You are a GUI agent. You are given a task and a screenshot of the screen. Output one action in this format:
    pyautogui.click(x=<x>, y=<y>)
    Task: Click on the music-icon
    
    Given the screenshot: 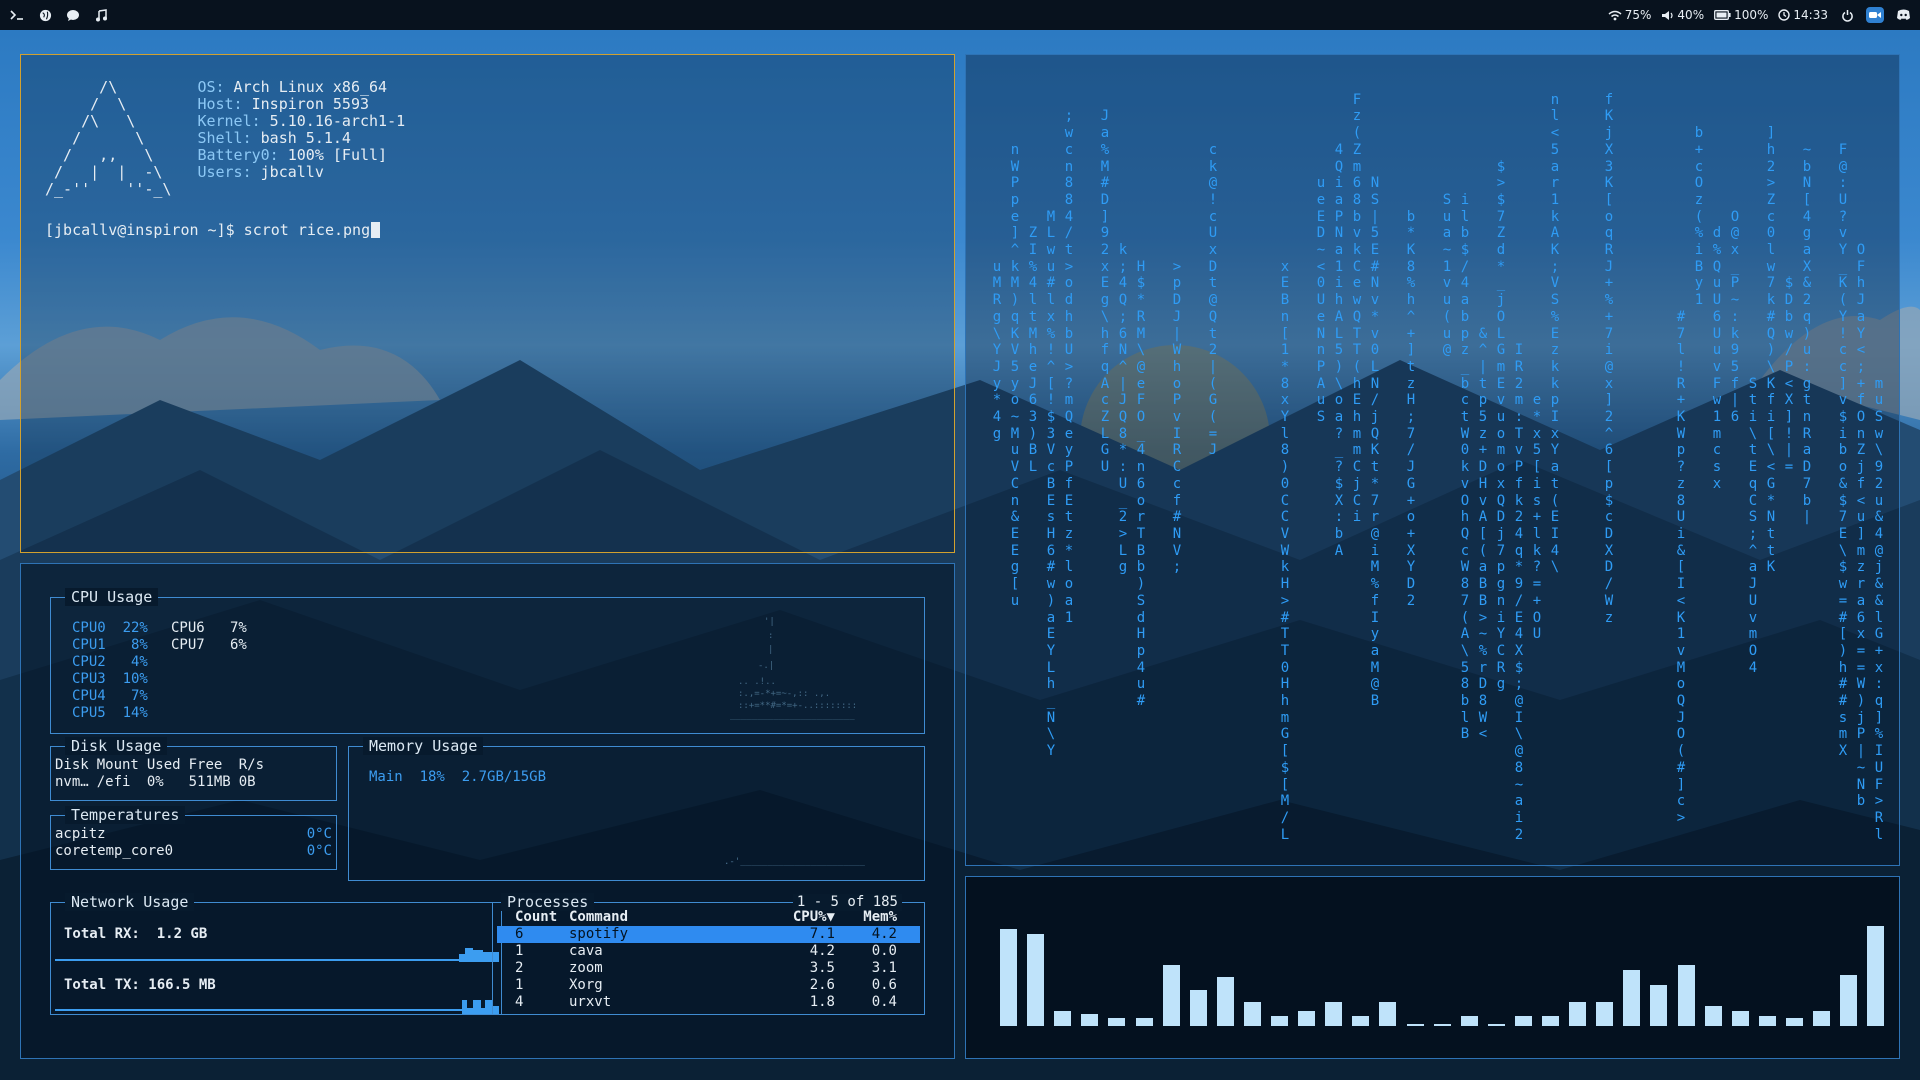 What is the action you would take?
    pyautogui.click(x=101, y=15)
    